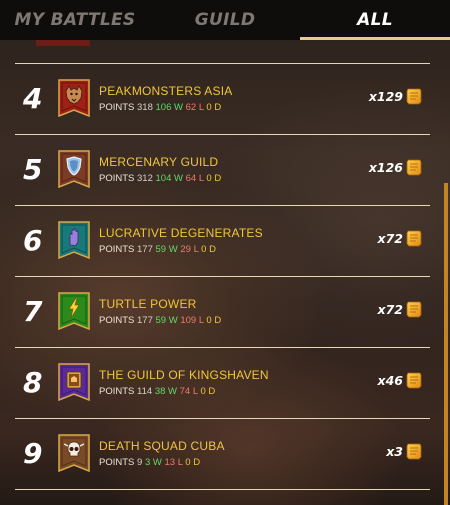 The image size is (450, 505). I want to click on guild-name: TURTLE POWER, so click(148, 304).